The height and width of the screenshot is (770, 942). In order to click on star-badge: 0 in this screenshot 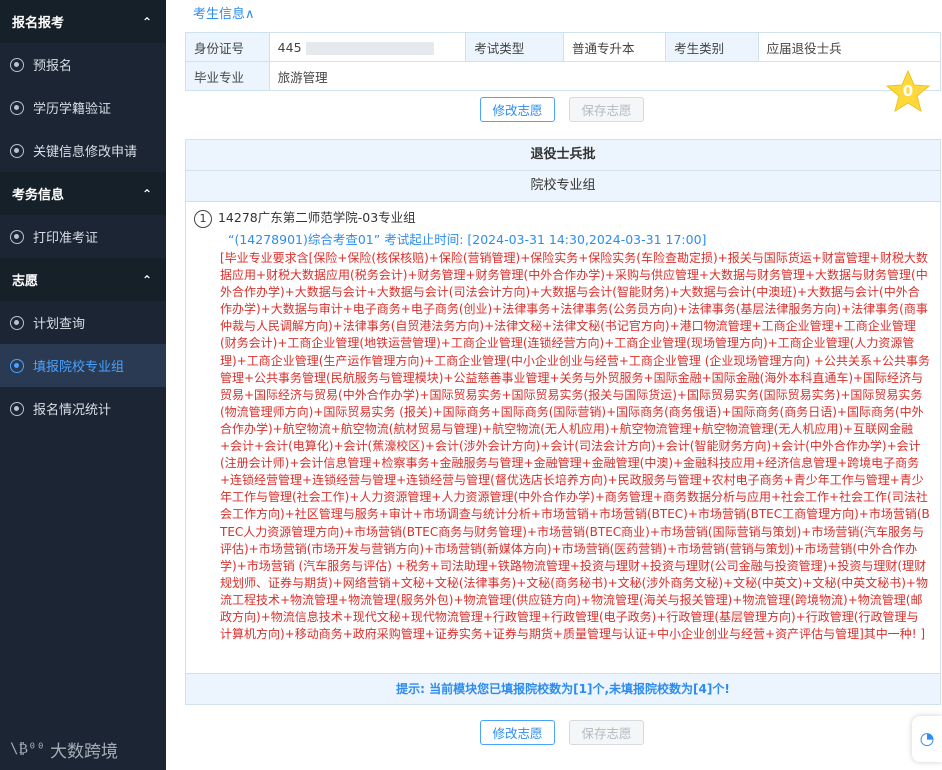, I will do `click(908, 92)`.